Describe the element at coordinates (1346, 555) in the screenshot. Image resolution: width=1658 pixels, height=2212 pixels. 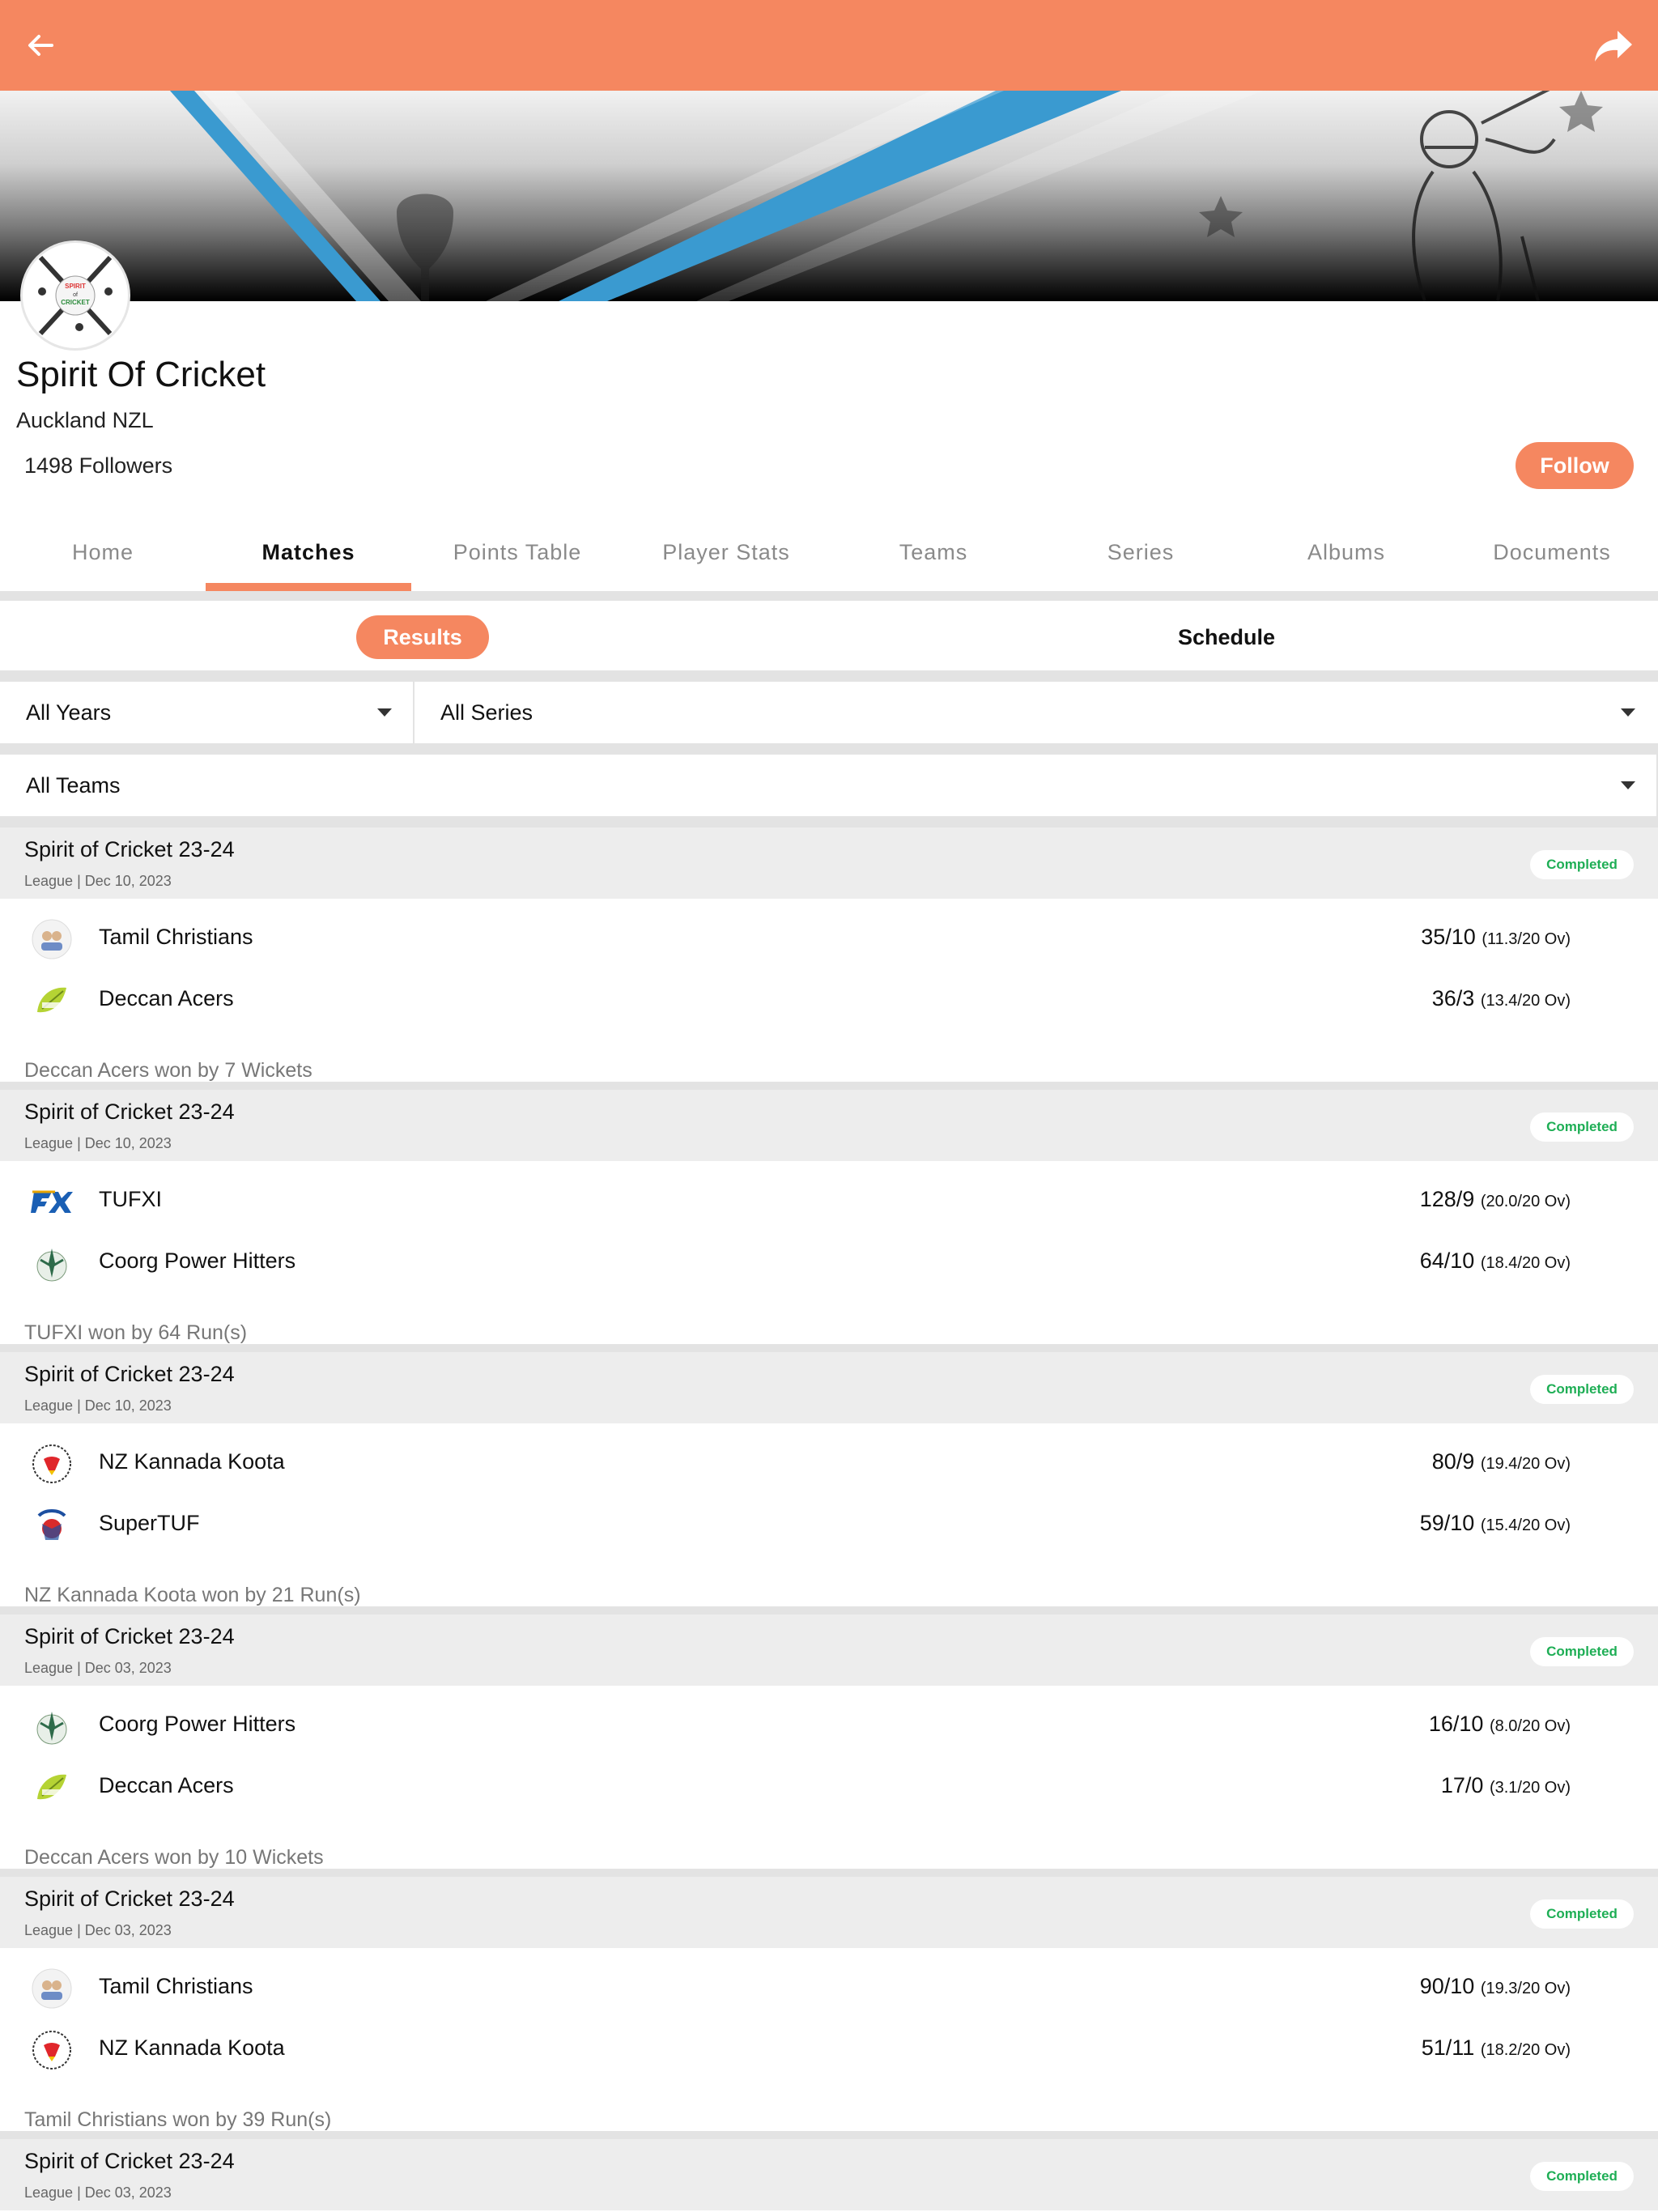
I see `tab-albums: Albums` at that location.